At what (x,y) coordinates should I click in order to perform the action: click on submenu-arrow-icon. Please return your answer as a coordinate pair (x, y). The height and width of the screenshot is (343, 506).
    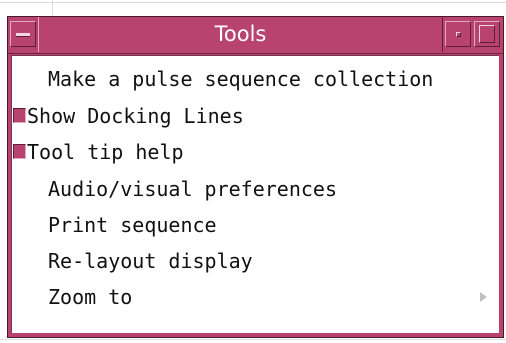
    Looking at the image, I should click on (483, 297).